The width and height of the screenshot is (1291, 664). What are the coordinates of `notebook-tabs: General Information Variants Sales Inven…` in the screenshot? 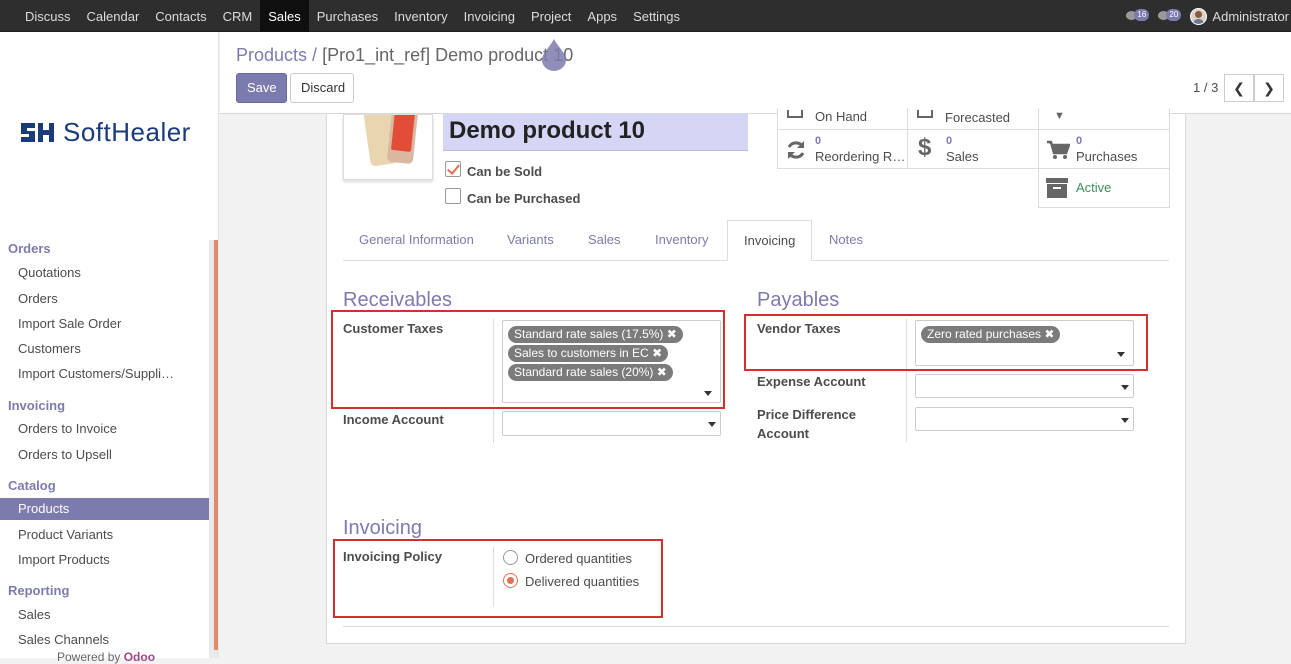 It's located at (756, 240).